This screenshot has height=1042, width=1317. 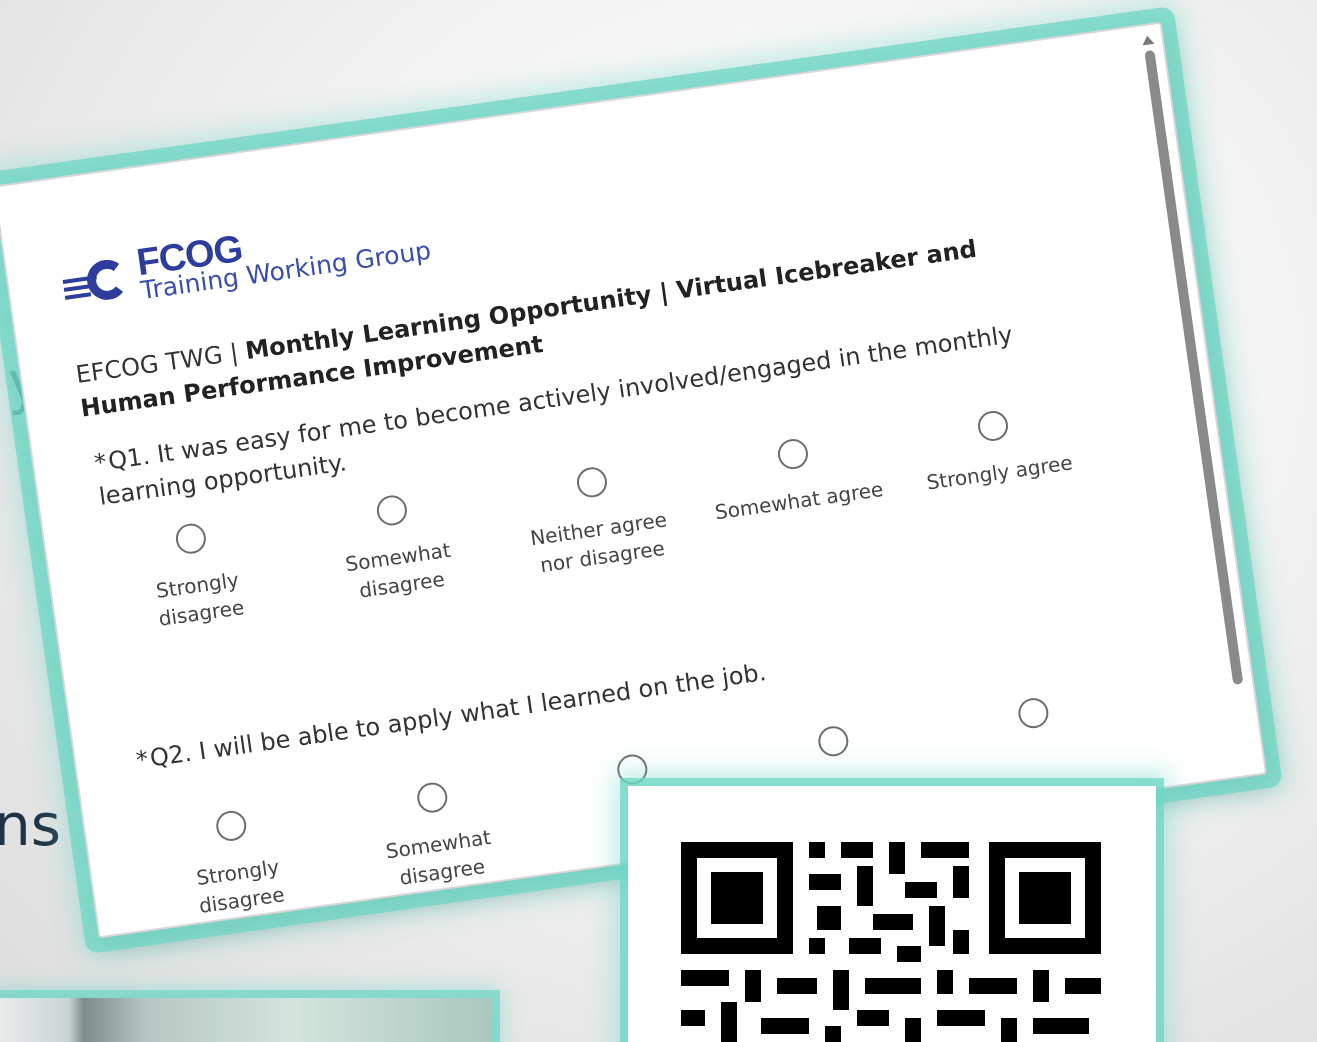 I want to click on q1-option-strongly-disagree: Strongly disagree, so click(x=196, y=575).